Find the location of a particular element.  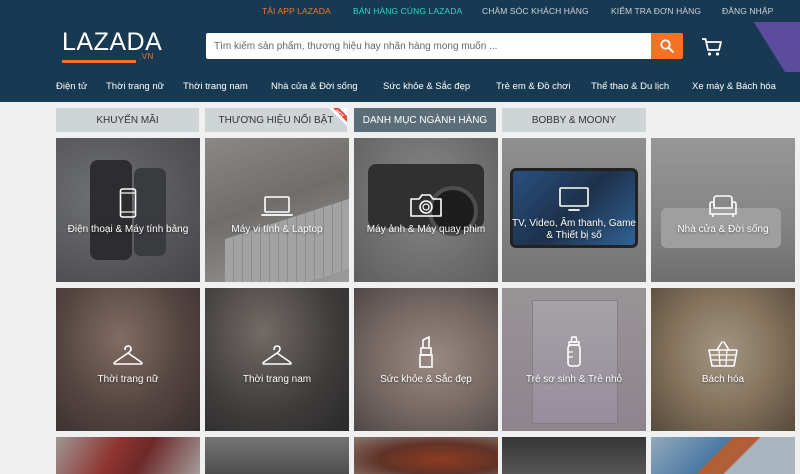

lipstick-icon is located at coordinates (426, 351).